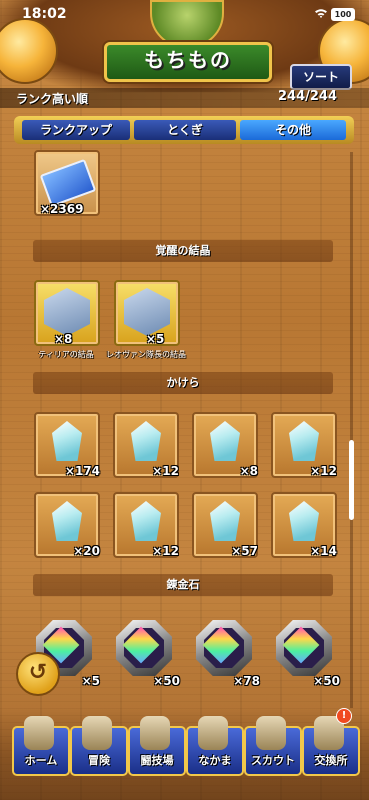 The image size is (369, 800). Describe the element at coordinates (213, 733) in the screenshot. I see `party-icon` at that location.